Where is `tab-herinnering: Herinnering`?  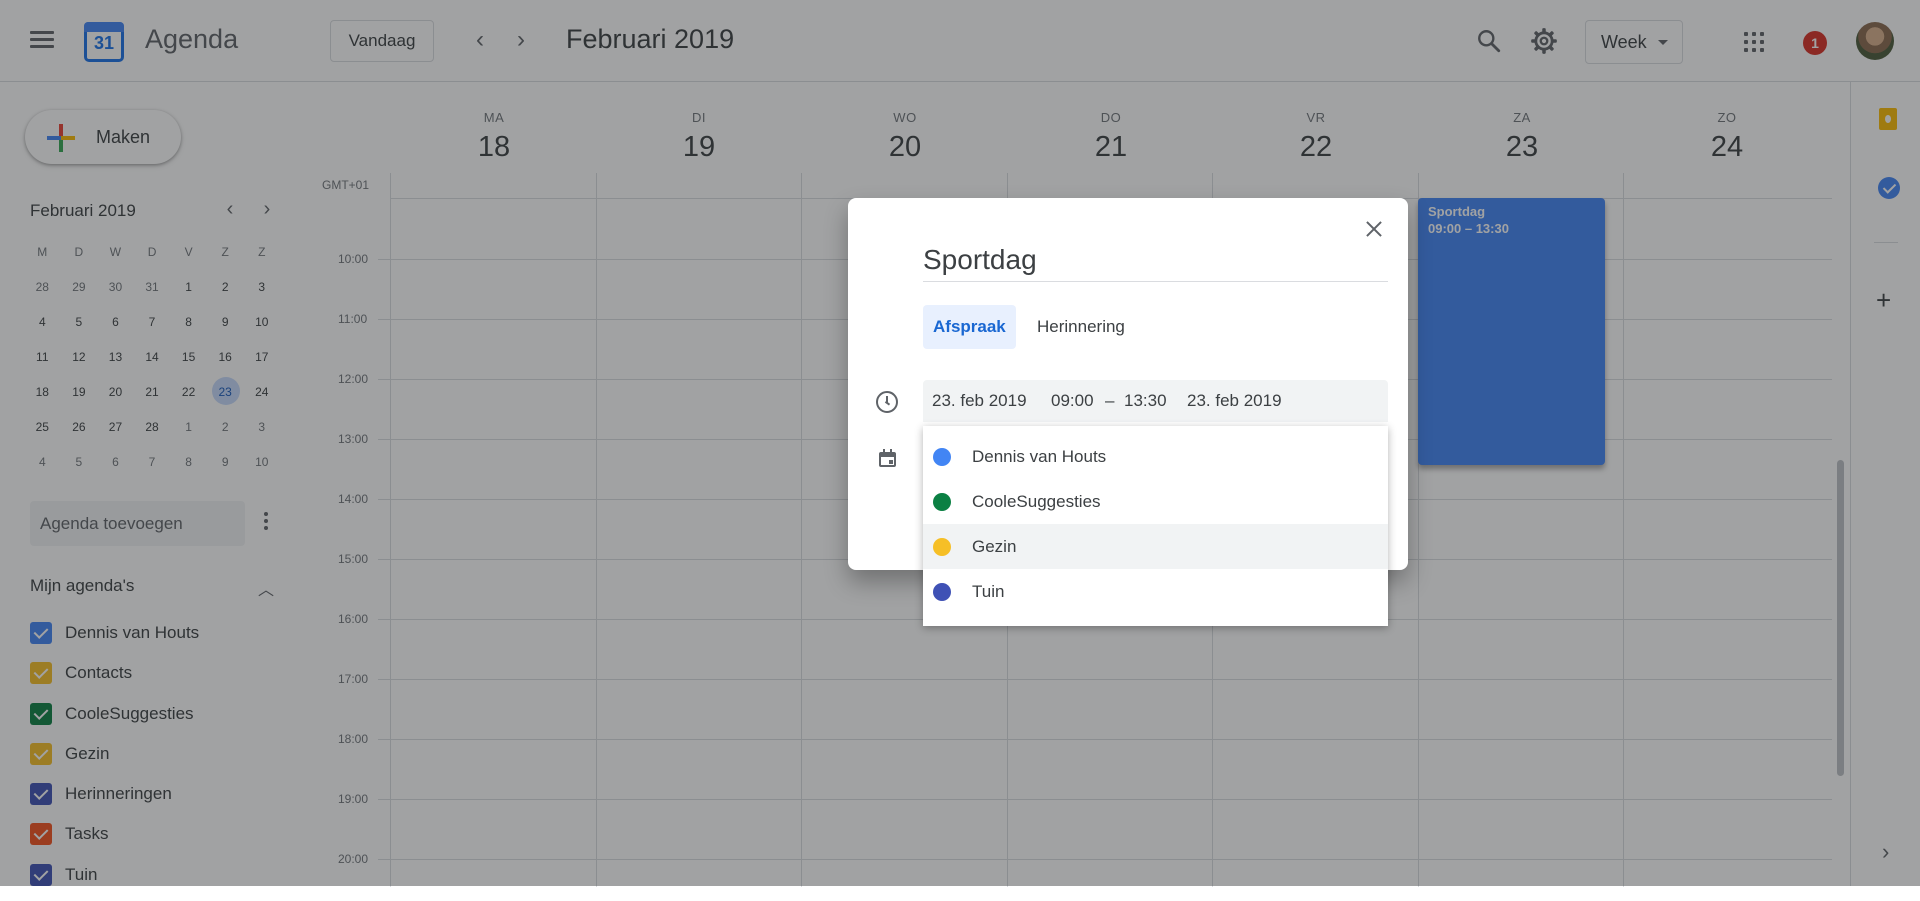
tab-herinnering: Herinnering is located at coordinates (1081, 327).